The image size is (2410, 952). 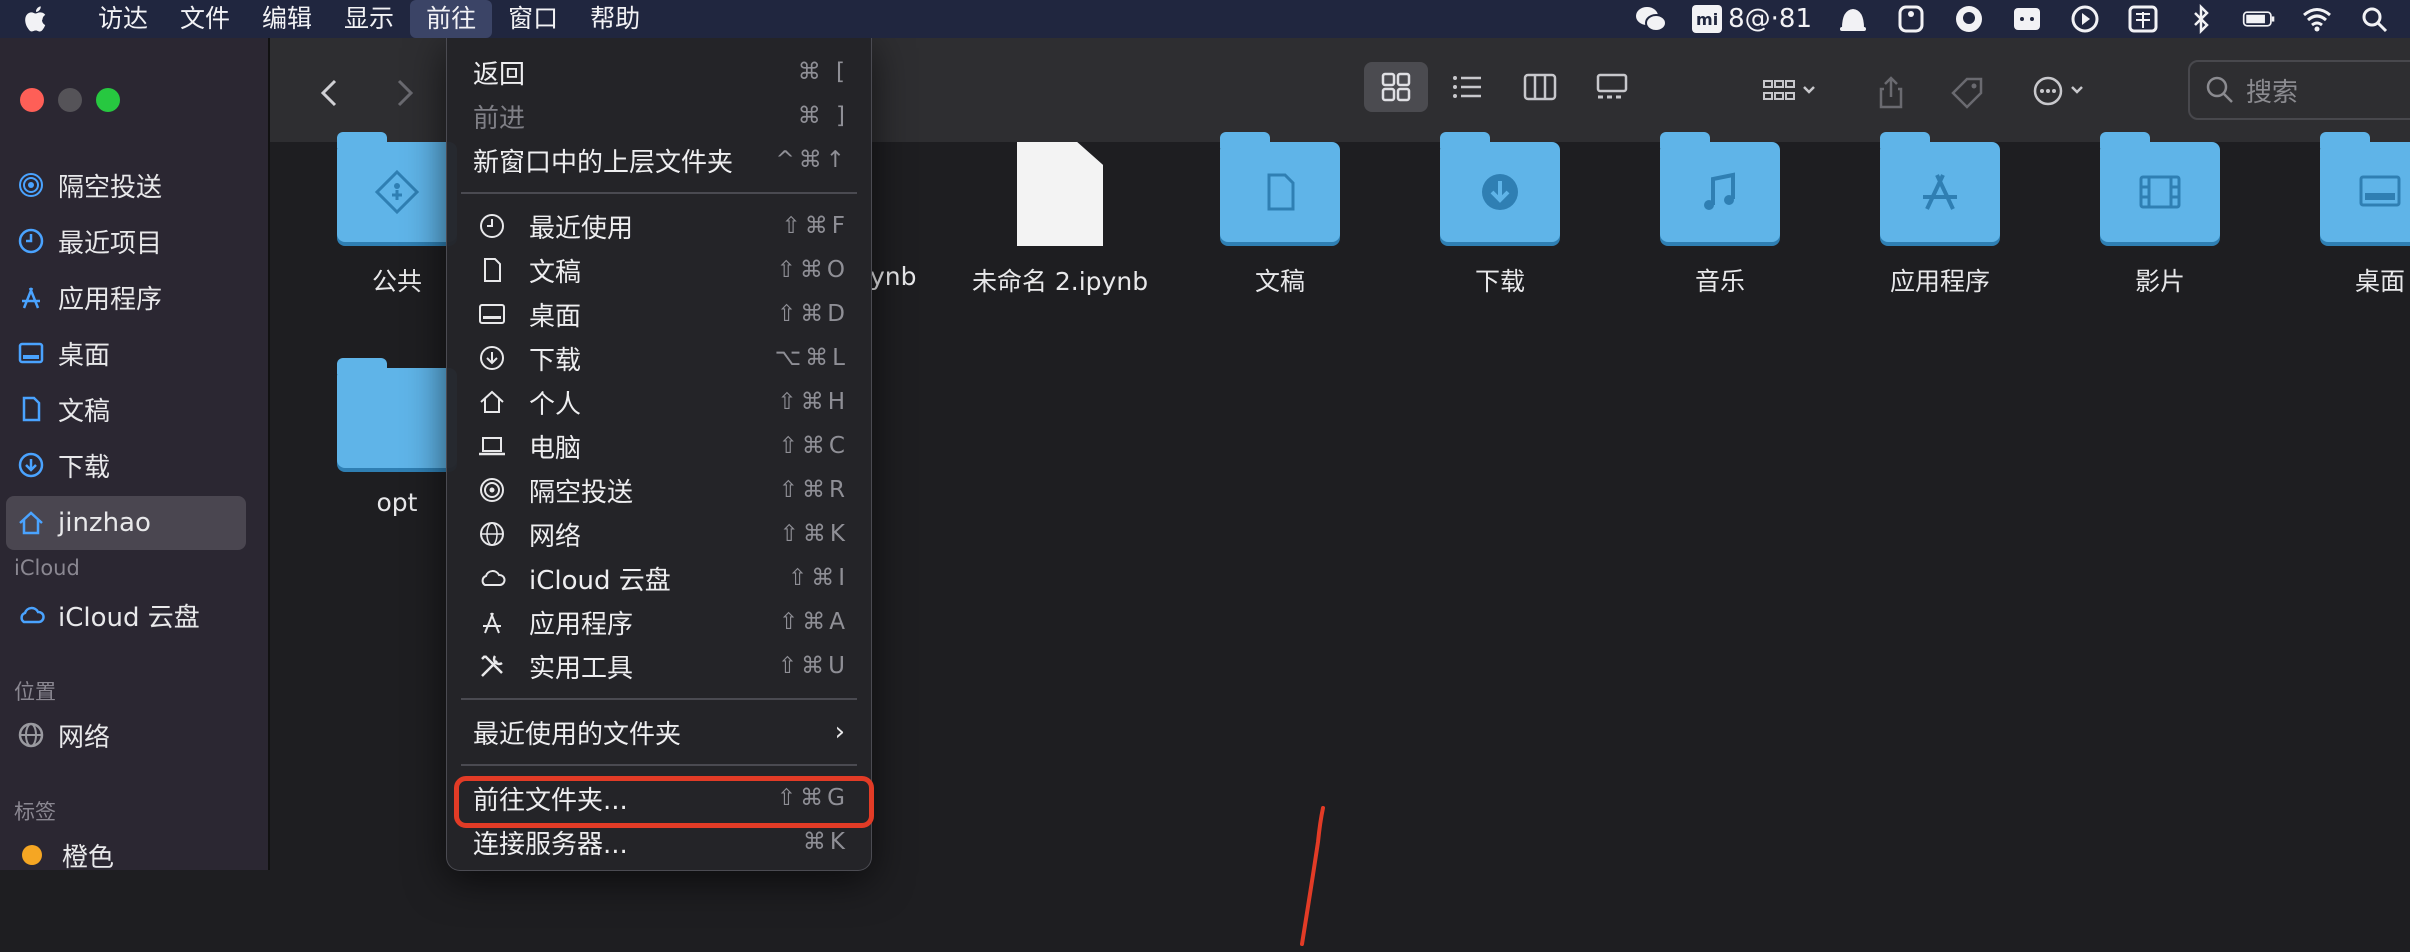 What do you see at coordinates (451, 19) in the screenshot?
I see `menu-go: 前往` at bounding box center [451, 19].